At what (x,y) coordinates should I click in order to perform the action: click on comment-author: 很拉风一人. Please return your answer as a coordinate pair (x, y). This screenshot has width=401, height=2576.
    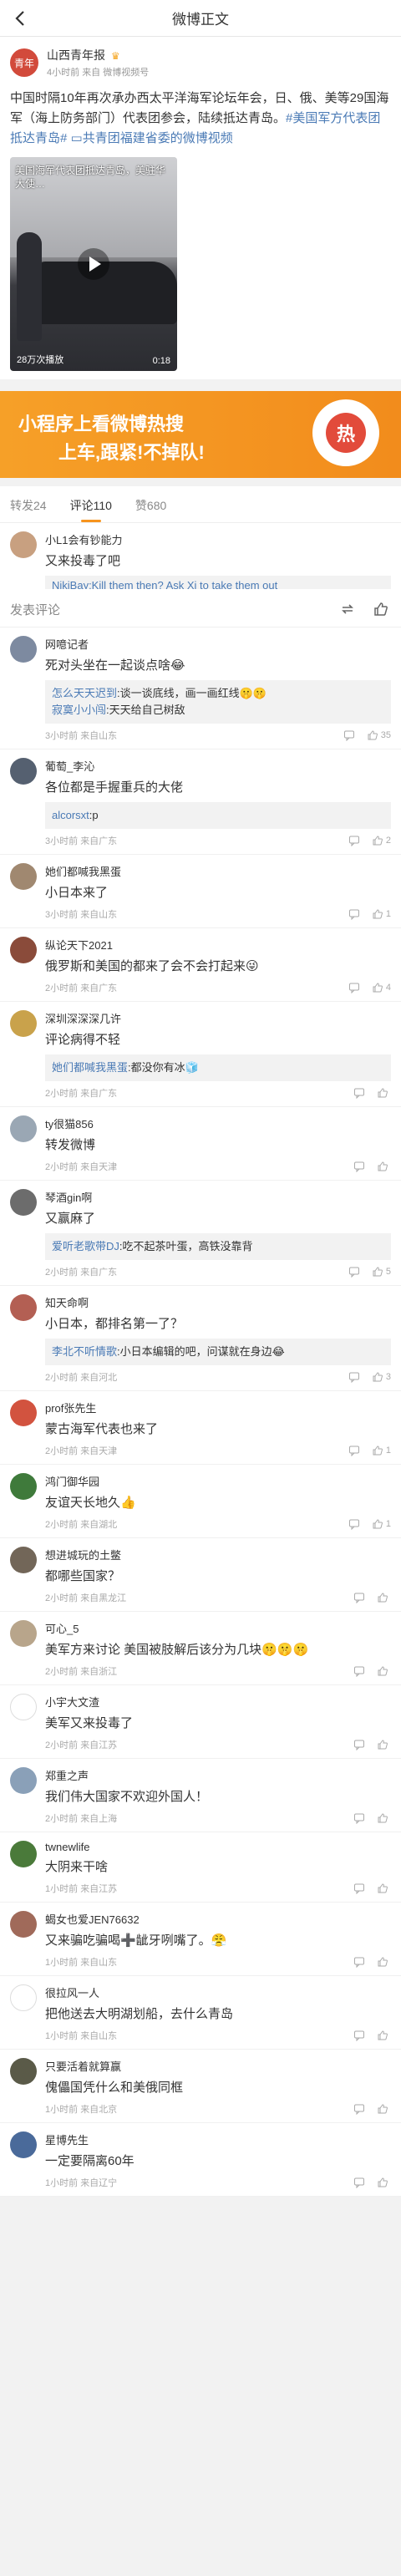
    Looking at the image, I should click on (218, 1992).